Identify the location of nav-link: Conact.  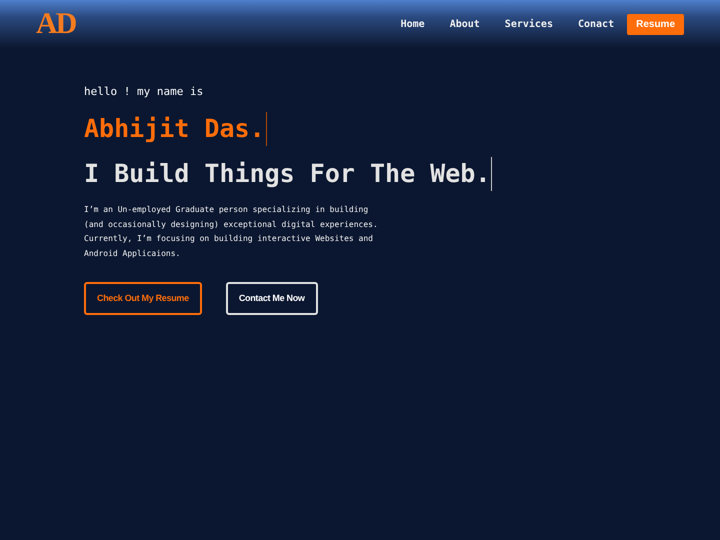
(596, 24).